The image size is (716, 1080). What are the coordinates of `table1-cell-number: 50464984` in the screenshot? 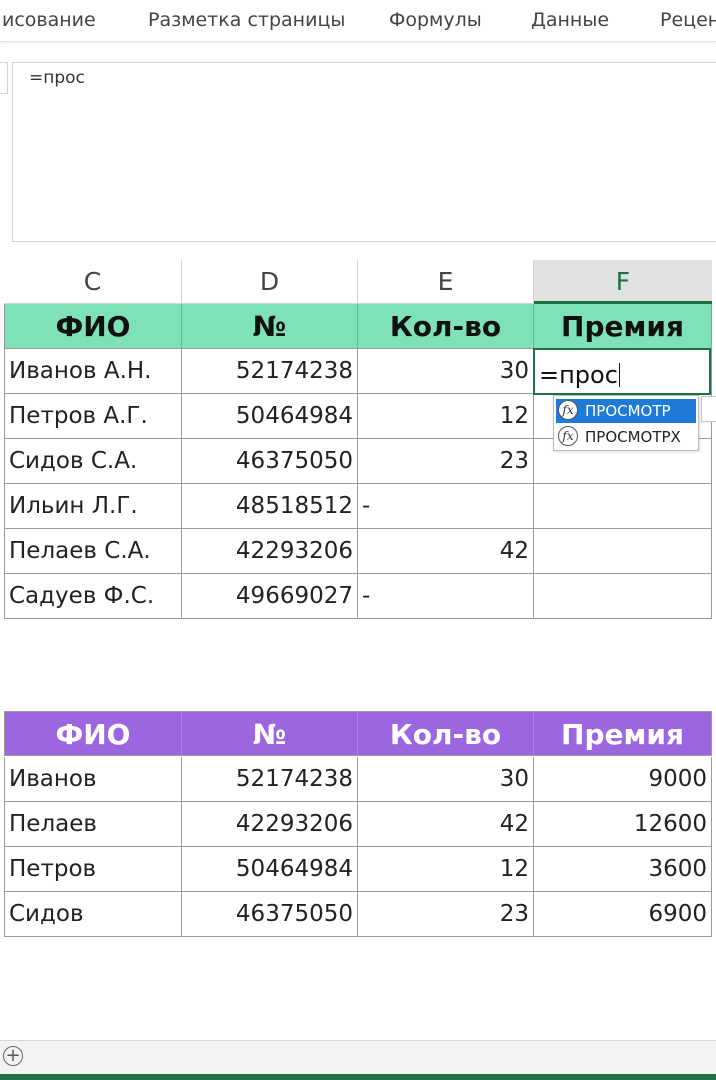 It's located at (270, 416).